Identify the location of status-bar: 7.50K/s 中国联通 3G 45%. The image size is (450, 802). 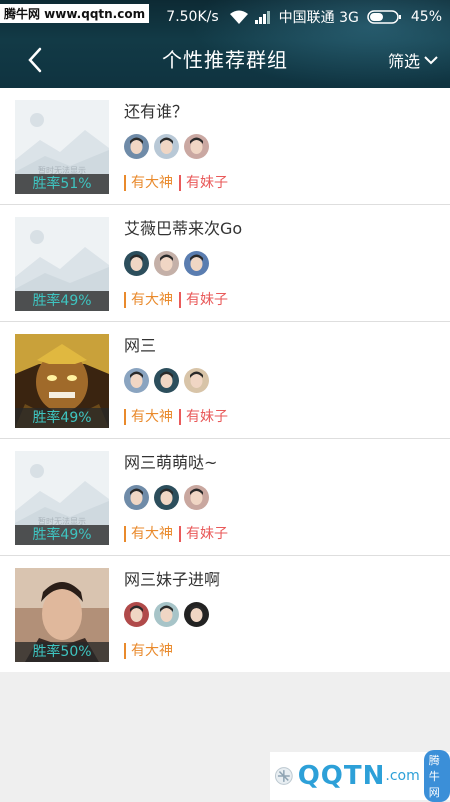
(304, 17).